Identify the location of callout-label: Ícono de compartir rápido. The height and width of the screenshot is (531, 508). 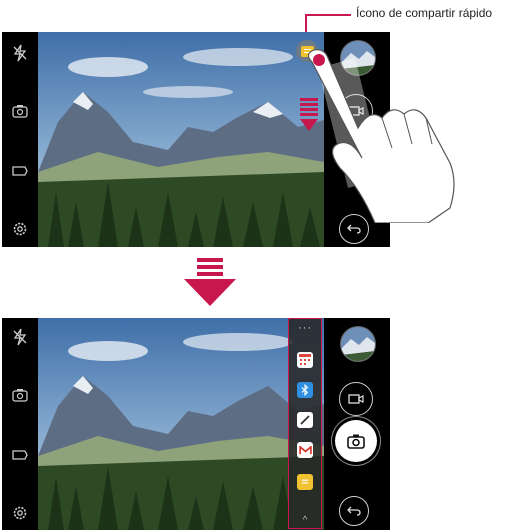
(424, 13).